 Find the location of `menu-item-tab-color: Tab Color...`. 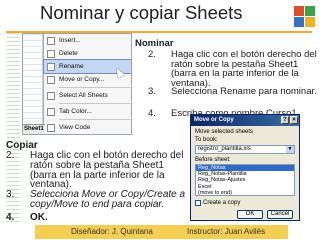

menu-item-tab-color: Tab Color... is located at coordinates (87, 111).